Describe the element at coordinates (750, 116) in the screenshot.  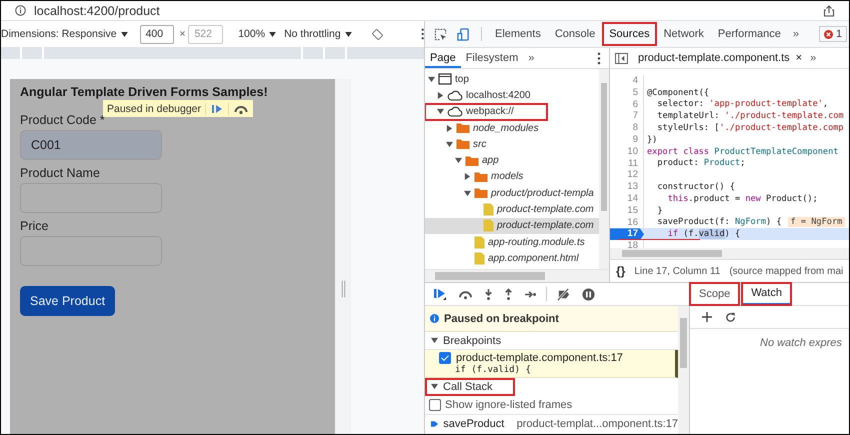
I see `code-line: templateUrl: './product-template.com` at that location.